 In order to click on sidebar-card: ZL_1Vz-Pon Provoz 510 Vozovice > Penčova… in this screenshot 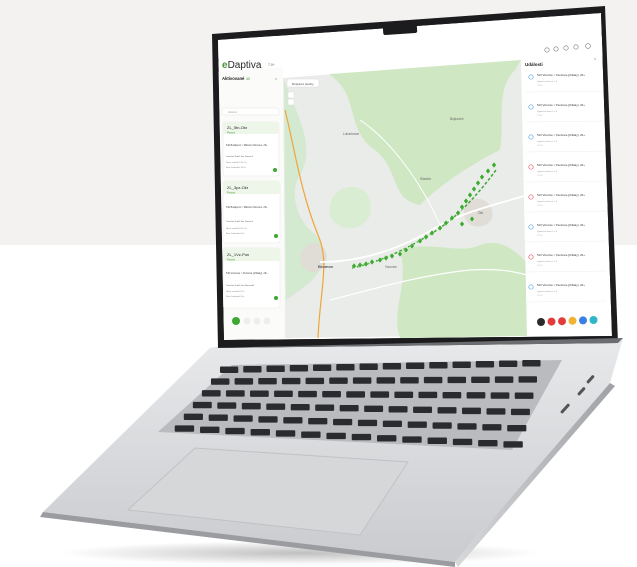, I will do `click(251, 278)`.